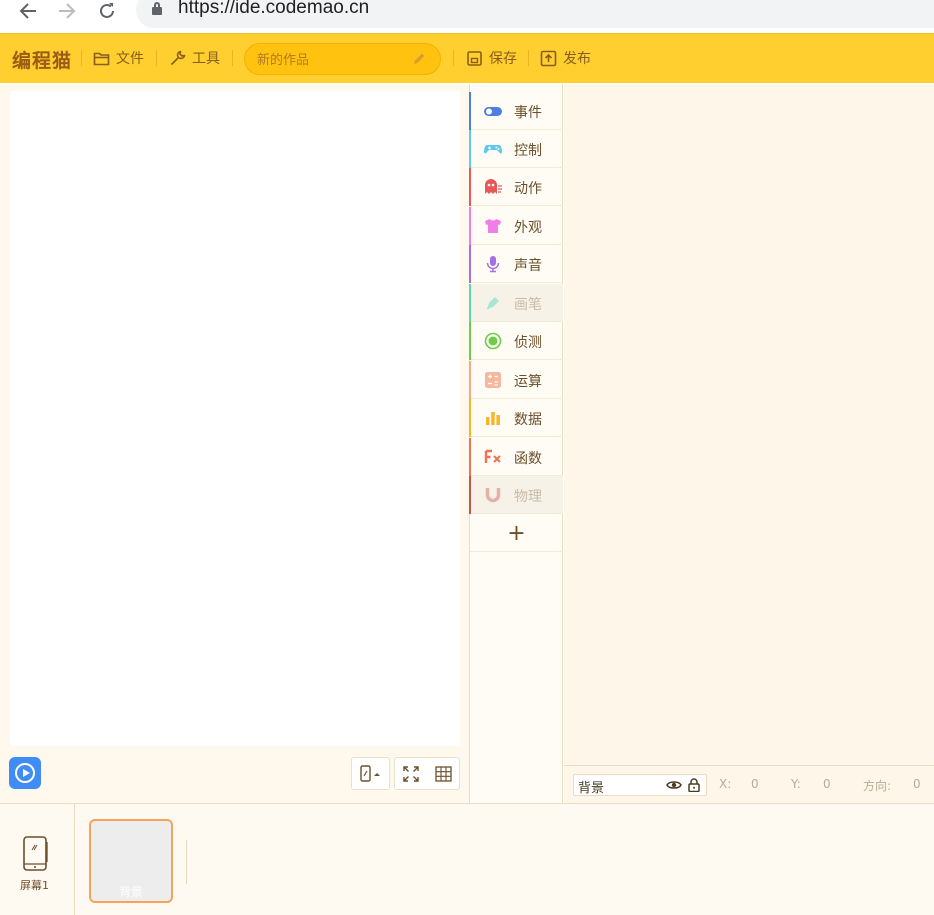 The height and width of the screenshot is (915, 934). I want to click on file-menu-label: 文件, so click(130, 59).